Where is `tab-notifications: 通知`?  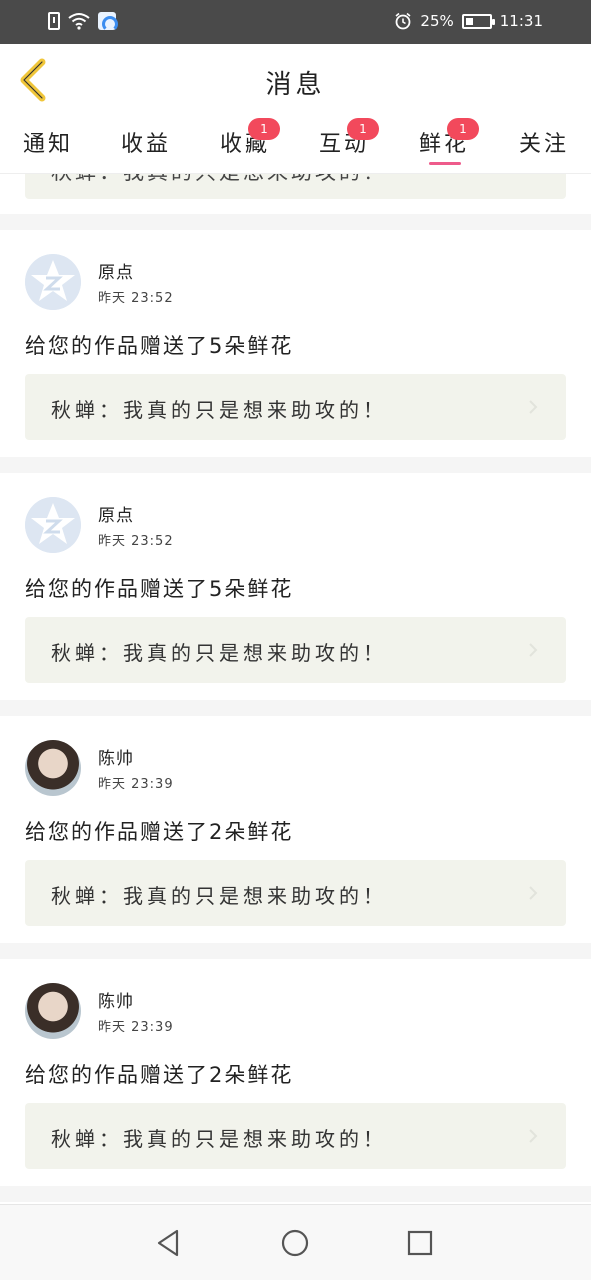 tab-notifications: 通知 is located at coordinates (48, 150).